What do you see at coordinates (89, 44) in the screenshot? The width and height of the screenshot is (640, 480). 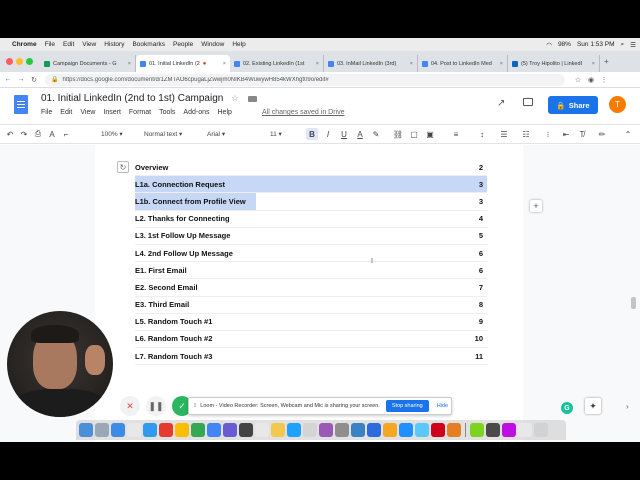 I see `menubar-item-view: View` at bounding box center [89, 44].